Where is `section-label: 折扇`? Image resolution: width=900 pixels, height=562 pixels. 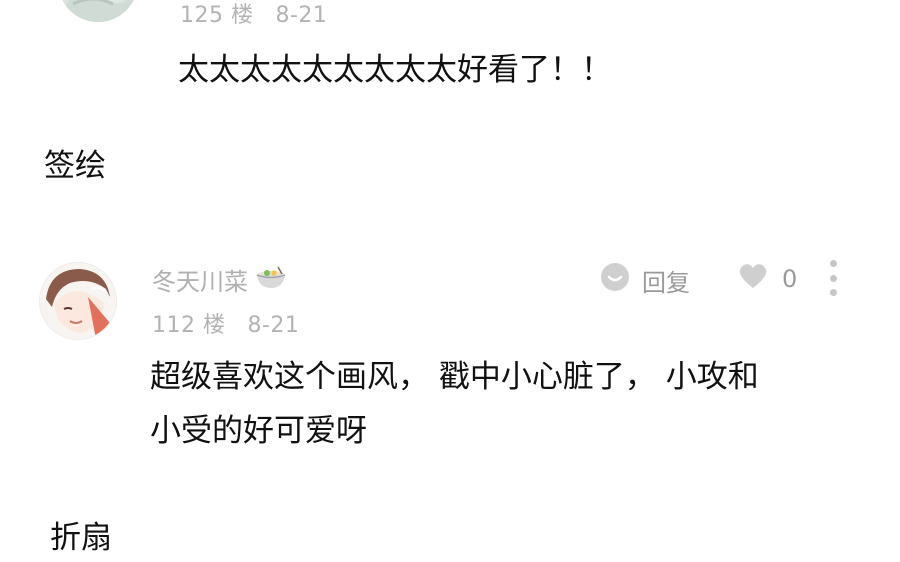 section-label: 折扇 is located at coordinates (81, 534).